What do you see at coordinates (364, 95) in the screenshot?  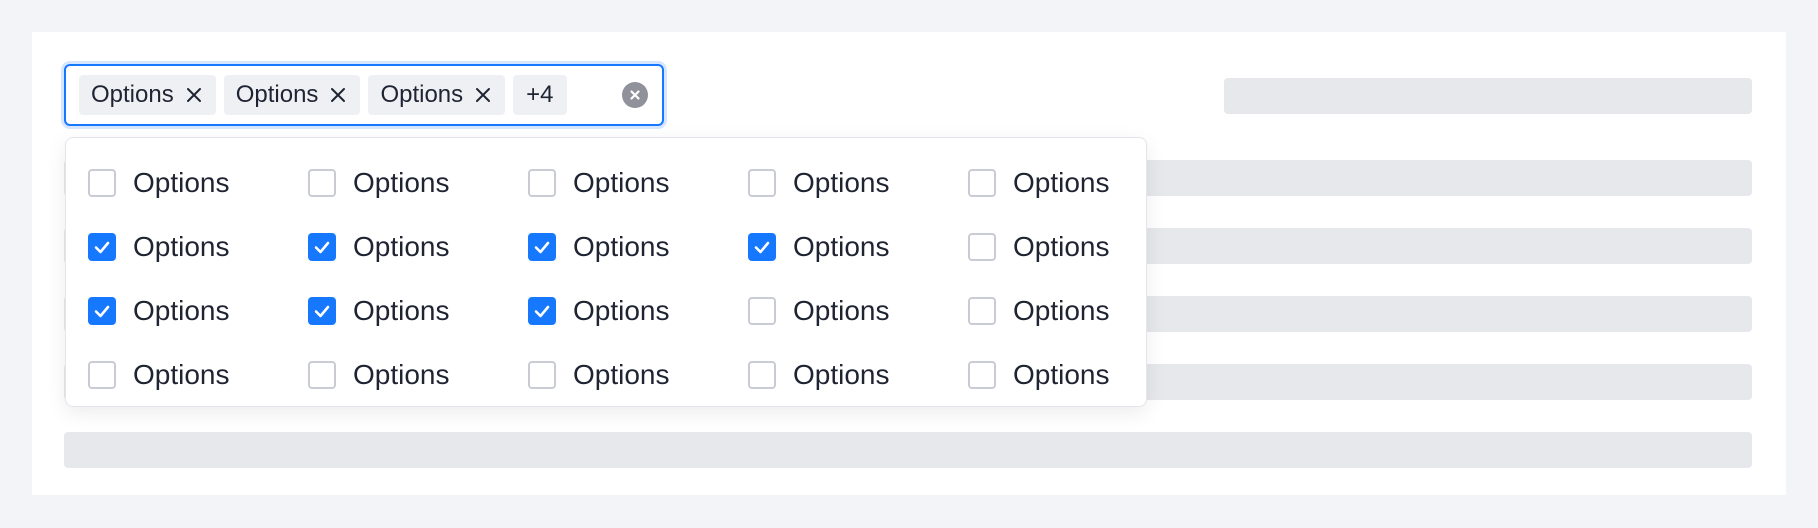 I see `multi-select-input: Options Options Options +4` at bounding box center [364, 95].